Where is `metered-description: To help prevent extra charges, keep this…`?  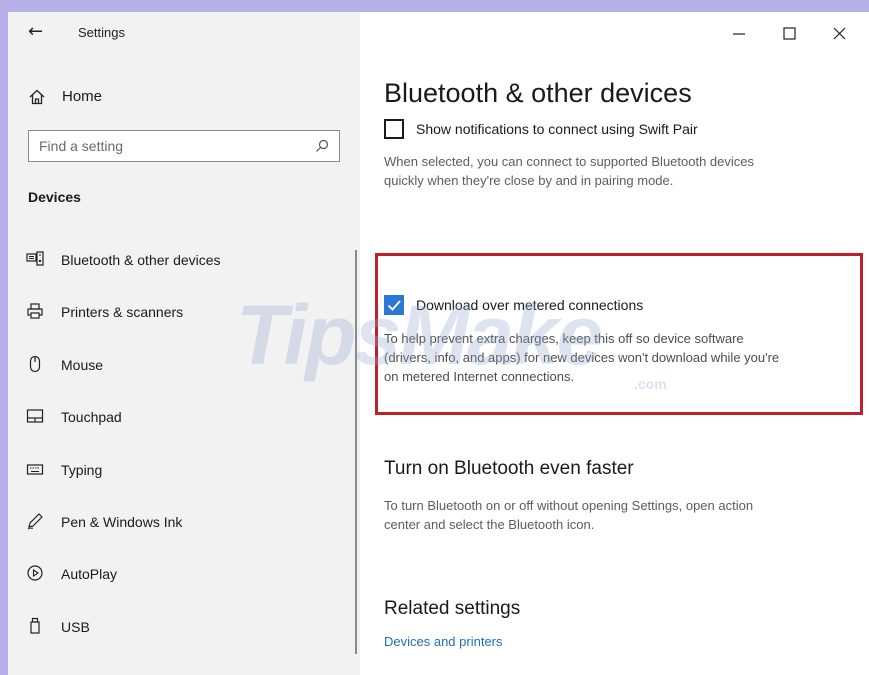
metered-description: To help prevent extra charges, keep this… is located at coordinates (581, 357).